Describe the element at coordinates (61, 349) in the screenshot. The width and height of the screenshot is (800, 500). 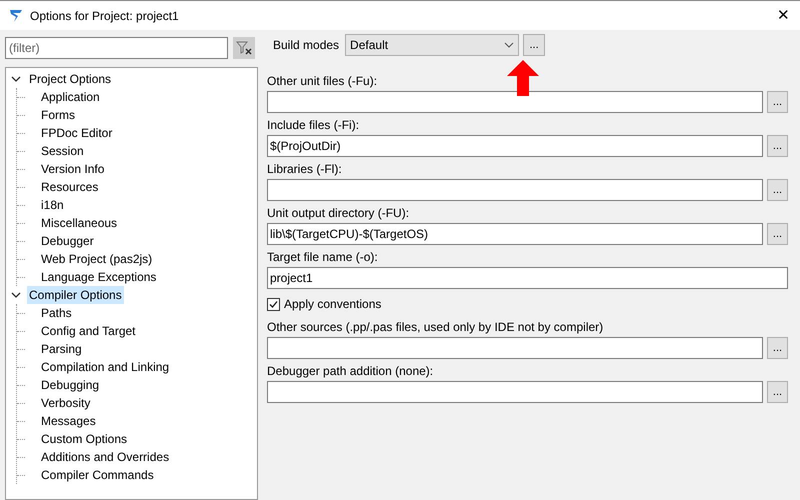
I see `tree-item: Parsing` at that location.